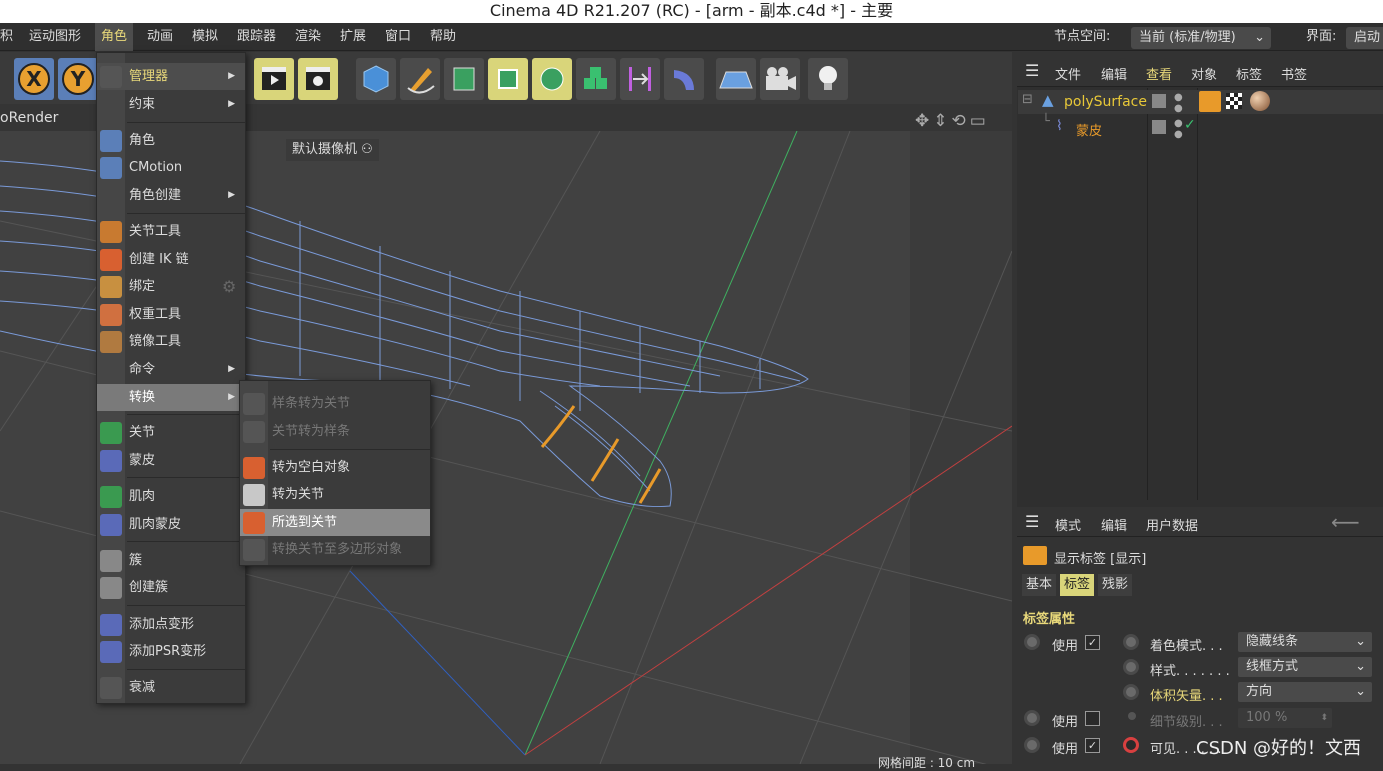 This screenshot has height=771, width=1383. What do you see at coordinates (420, 79) in the screenshot?
I see `pen-icon` at bounding box center [420, 79].